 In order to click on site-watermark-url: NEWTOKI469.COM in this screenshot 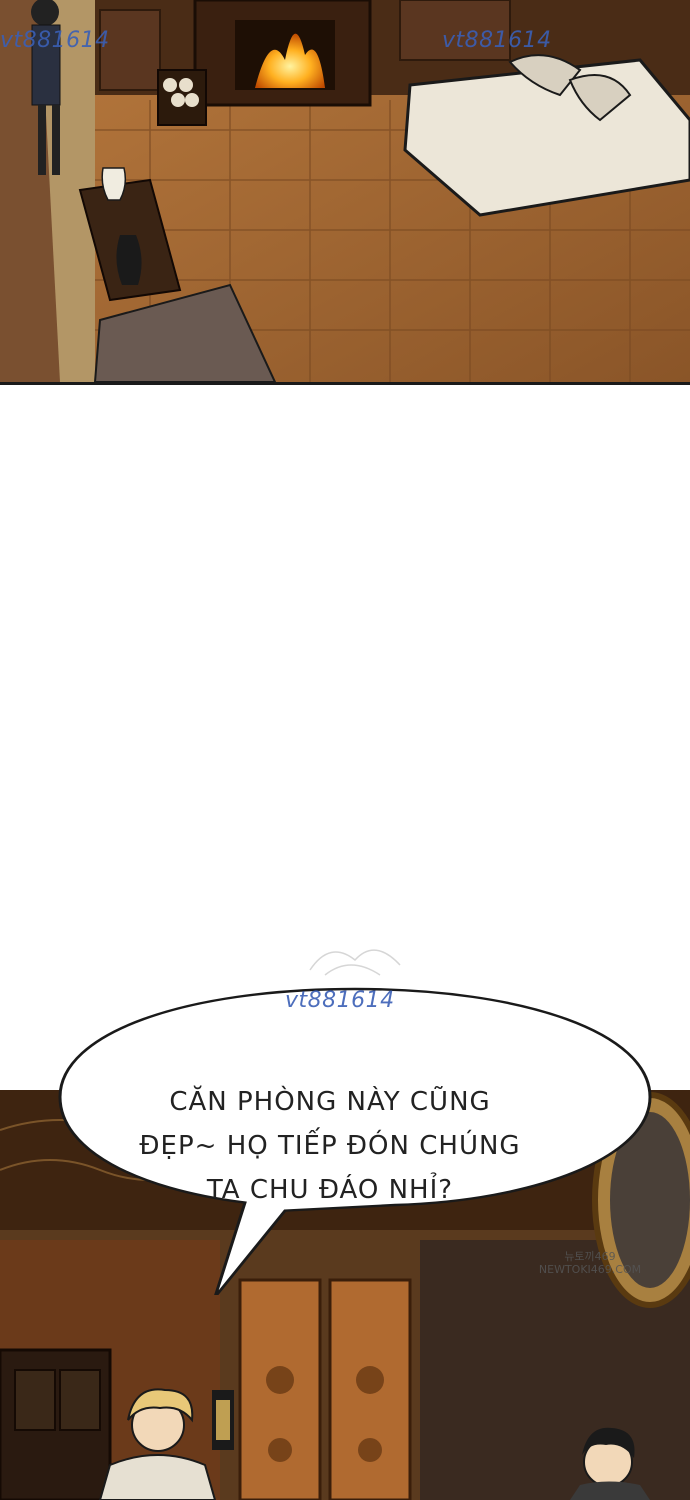, I will do `click(590, 1269)`.